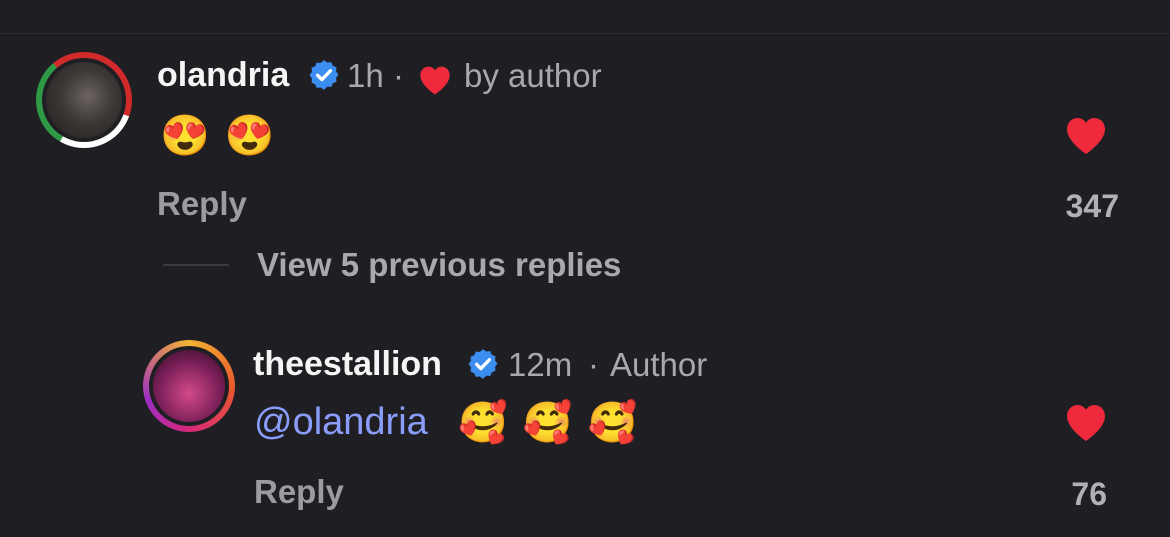 The image size is (1170, 537). I want to click on avatar-olandria, so click(84, 100).